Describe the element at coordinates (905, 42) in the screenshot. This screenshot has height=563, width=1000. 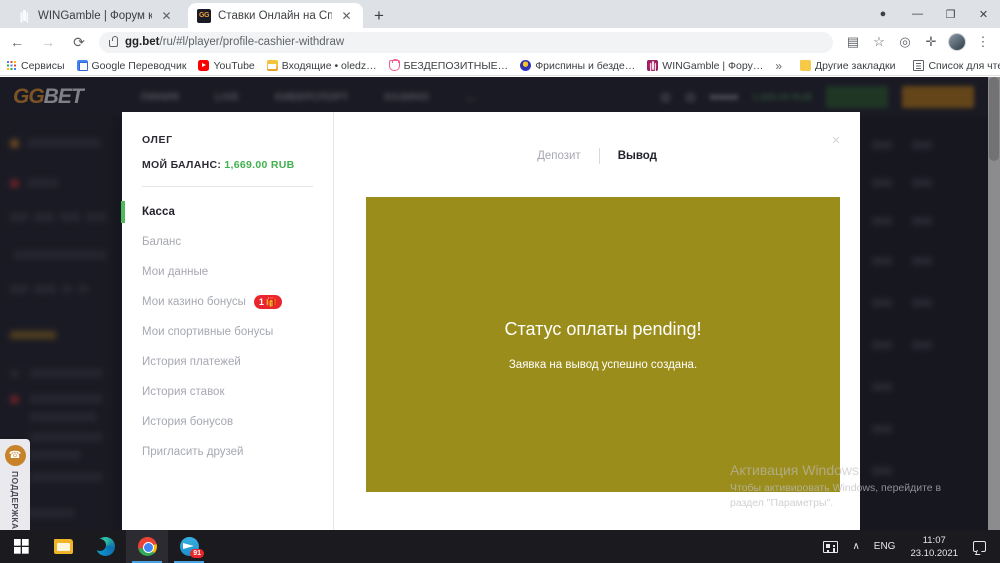
I see `extension-icon: ◎` at that location.